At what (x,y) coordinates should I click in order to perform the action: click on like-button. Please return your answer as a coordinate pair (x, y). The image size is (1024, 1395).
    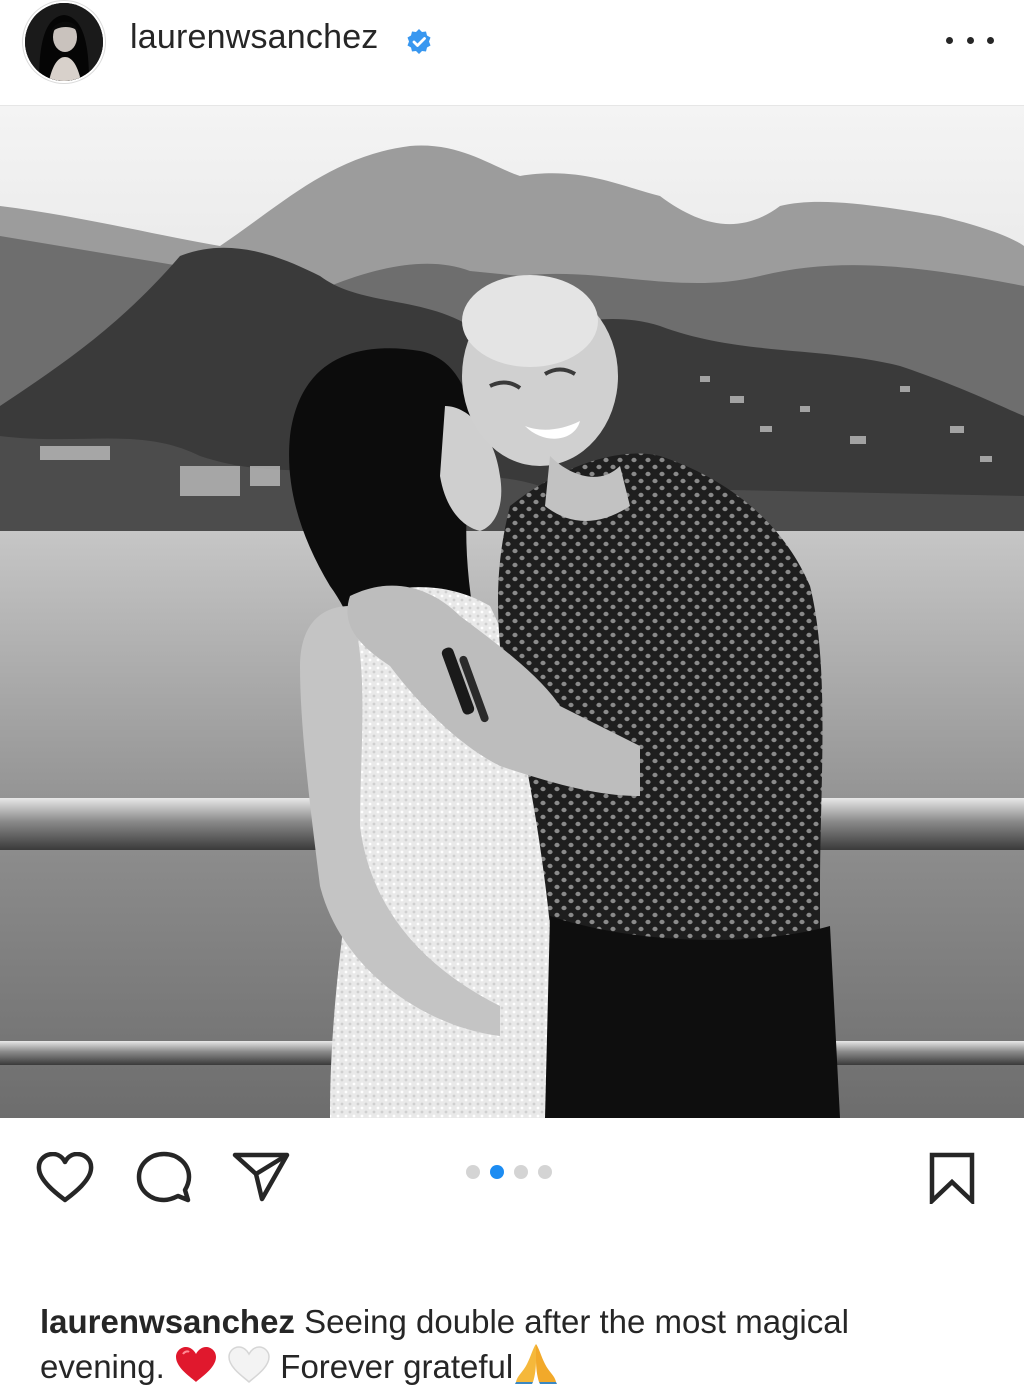
    Looking at the image, I should click on (65, 1178).